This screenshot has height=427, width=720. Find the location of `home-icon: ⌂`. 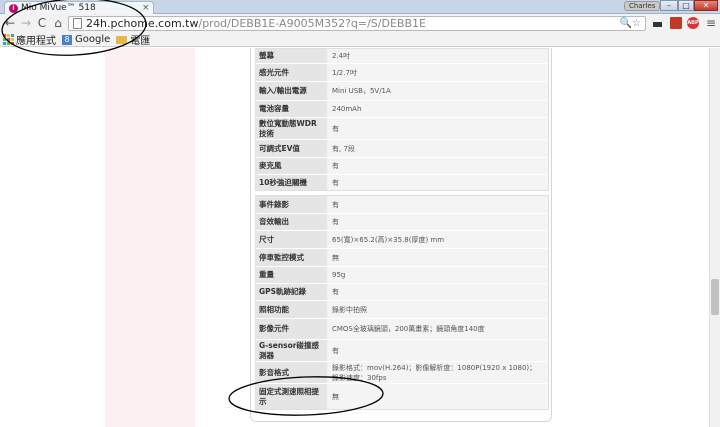

home-icon: ⌂ is located at coordinates (58, 23).